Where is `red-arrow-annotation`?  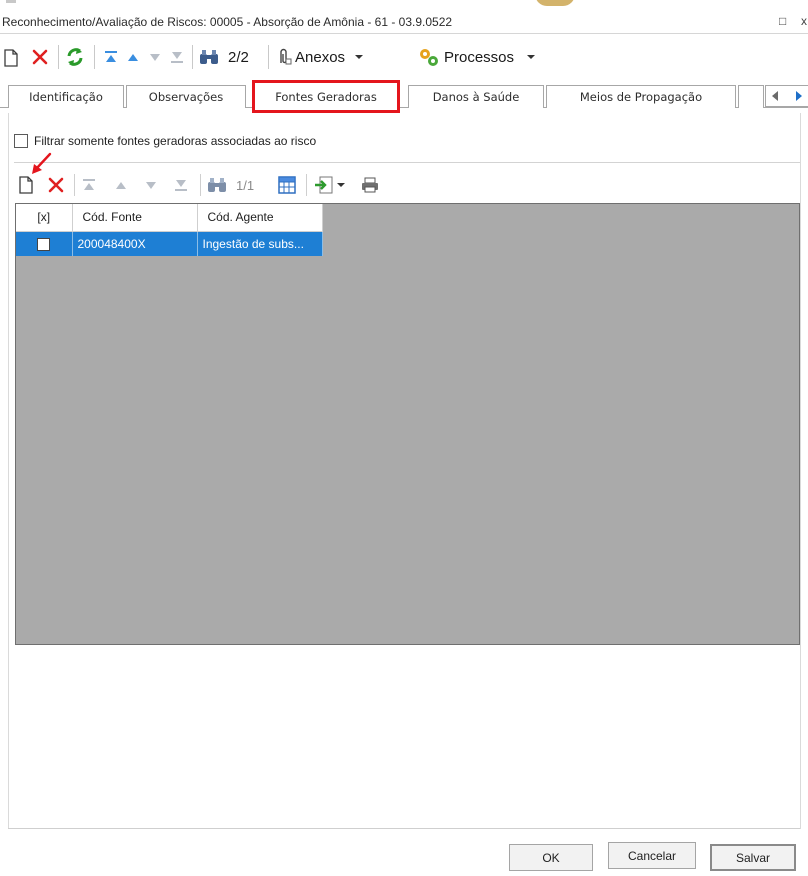 red-arrow-annotation is located at coordinates (42, 163).